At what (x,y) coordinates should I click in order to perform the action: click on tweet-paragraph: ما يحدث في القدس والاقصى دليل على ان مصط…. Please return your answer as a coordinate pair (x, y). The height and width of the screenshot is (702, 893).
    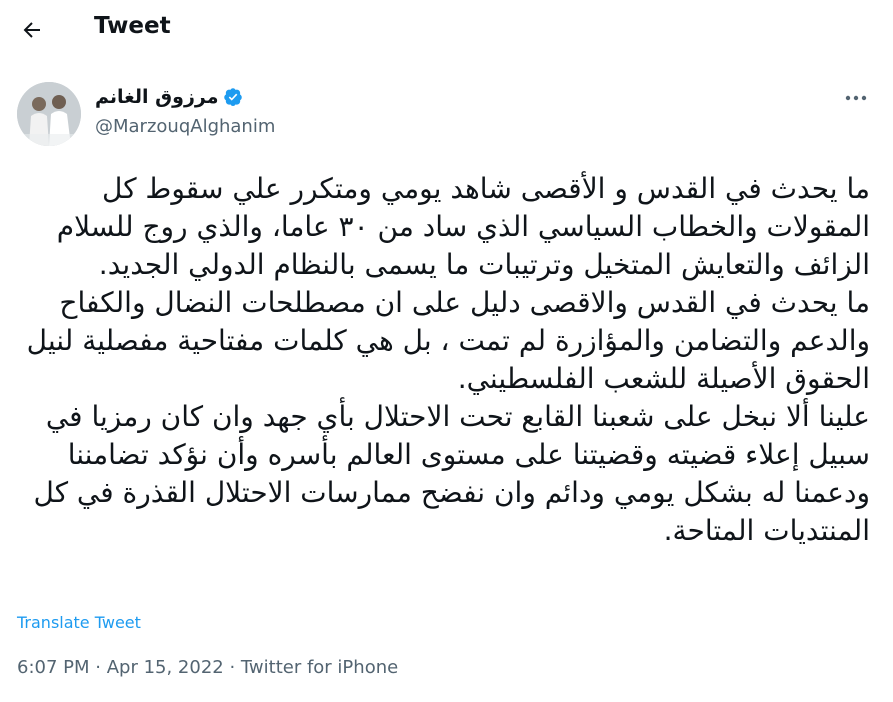
    Looking at the image, I should click on (448, 340).